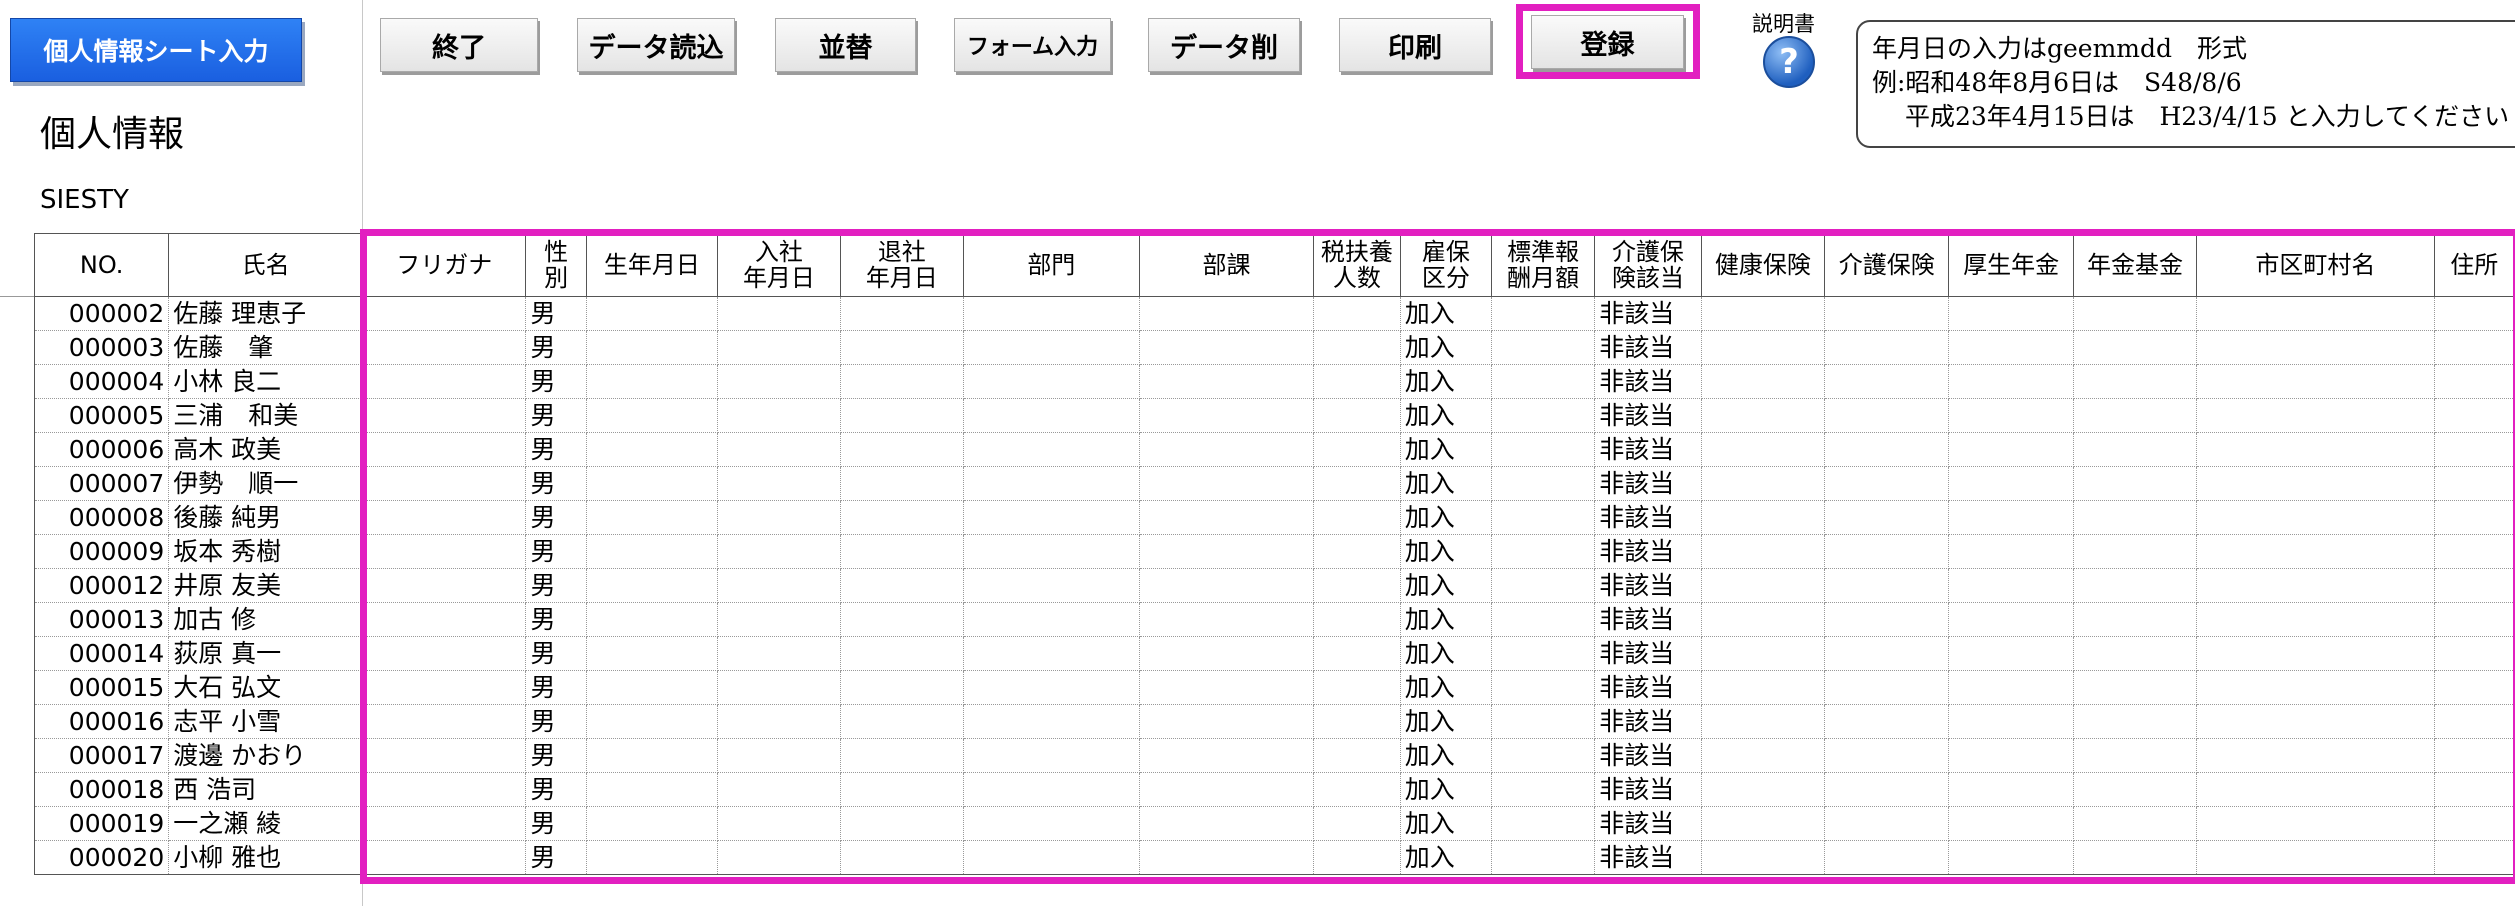 The width and height of the screenshot is (2515, 906). What do you see at coordinates (101, 653) in the screenshot?
I see `cell-no: 000014` at bounding box center [101, 653].